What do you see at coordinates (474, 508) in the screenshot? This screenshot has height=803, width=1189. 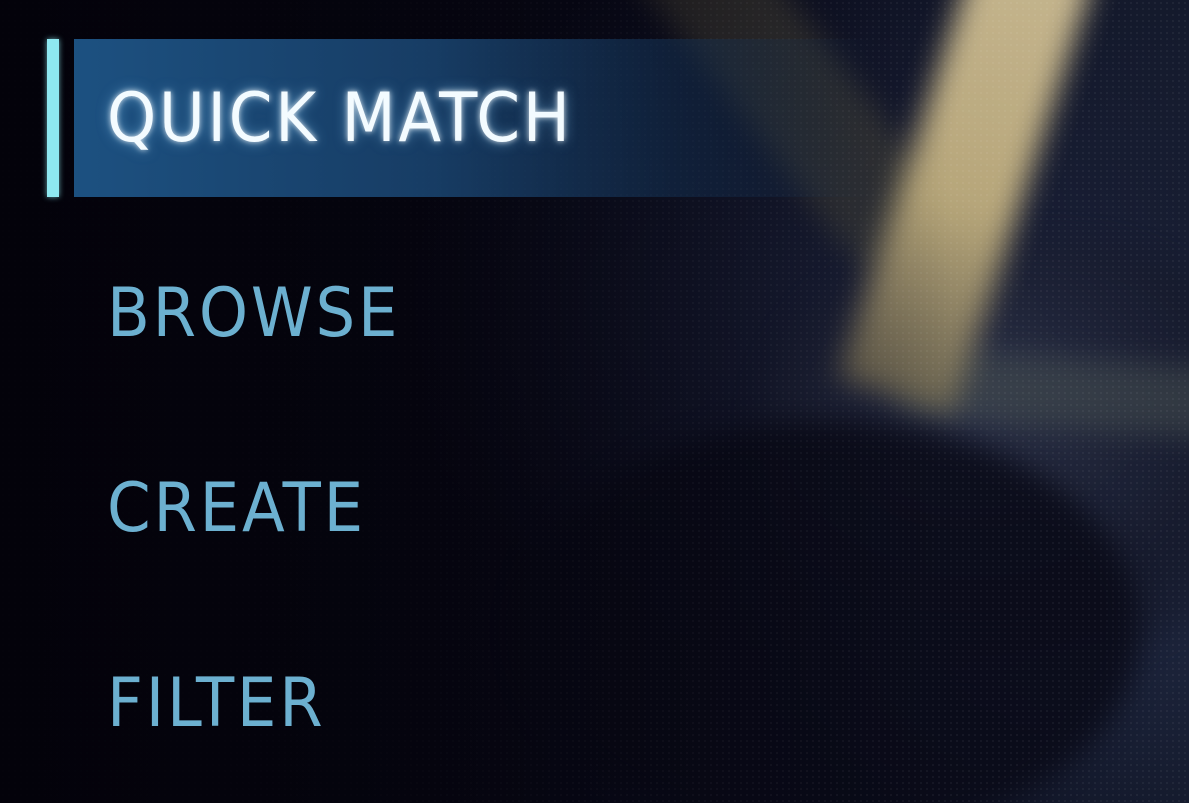 I see `menu-item-create: CREATE` at bounding box center [474, 508].